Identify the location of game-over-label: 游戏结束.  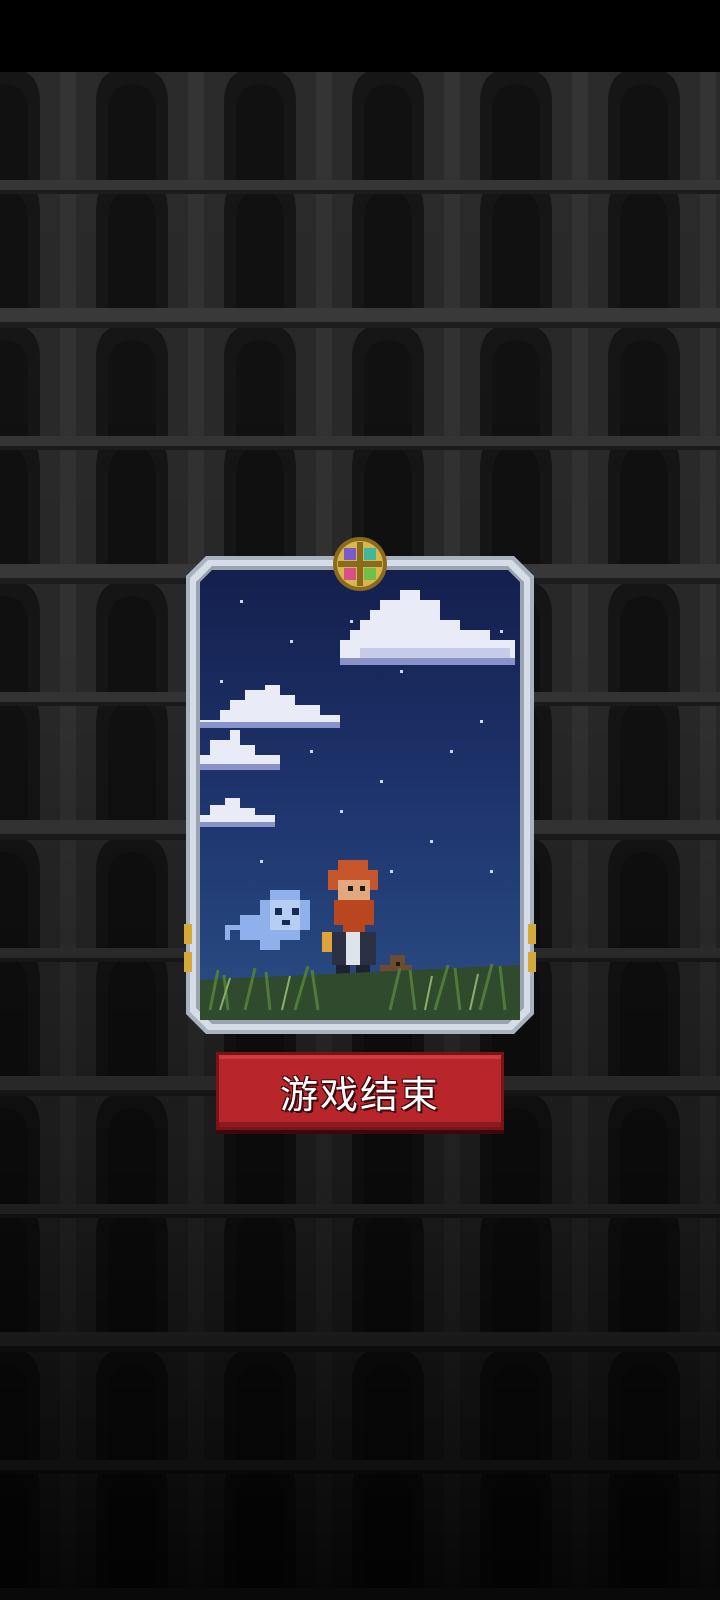
(359, 1094).